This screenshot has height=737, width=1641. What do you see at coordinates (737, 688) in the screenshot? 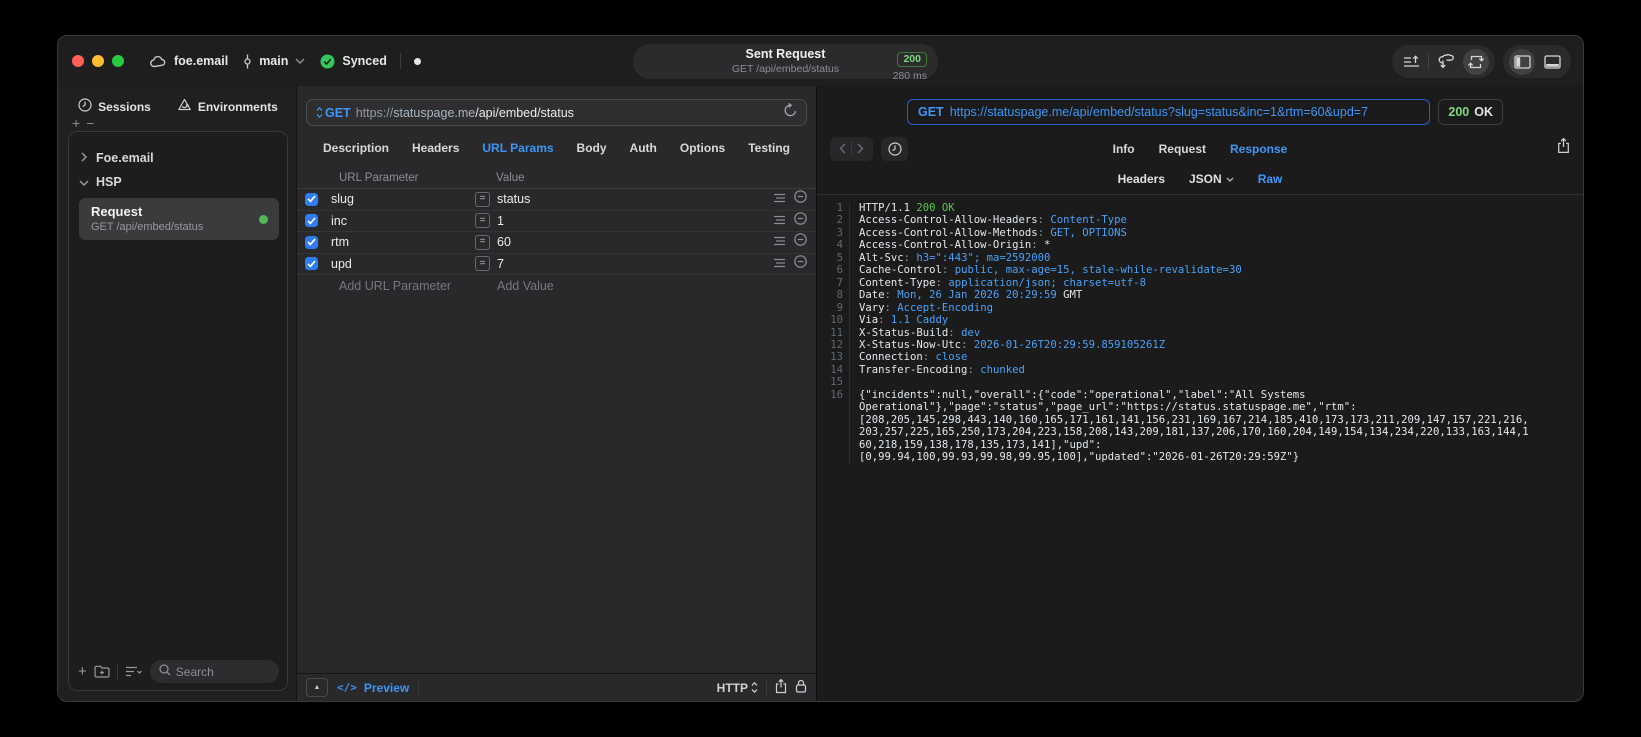
I see `protocol-selector: HTTP` at bounding box center [737, 688].